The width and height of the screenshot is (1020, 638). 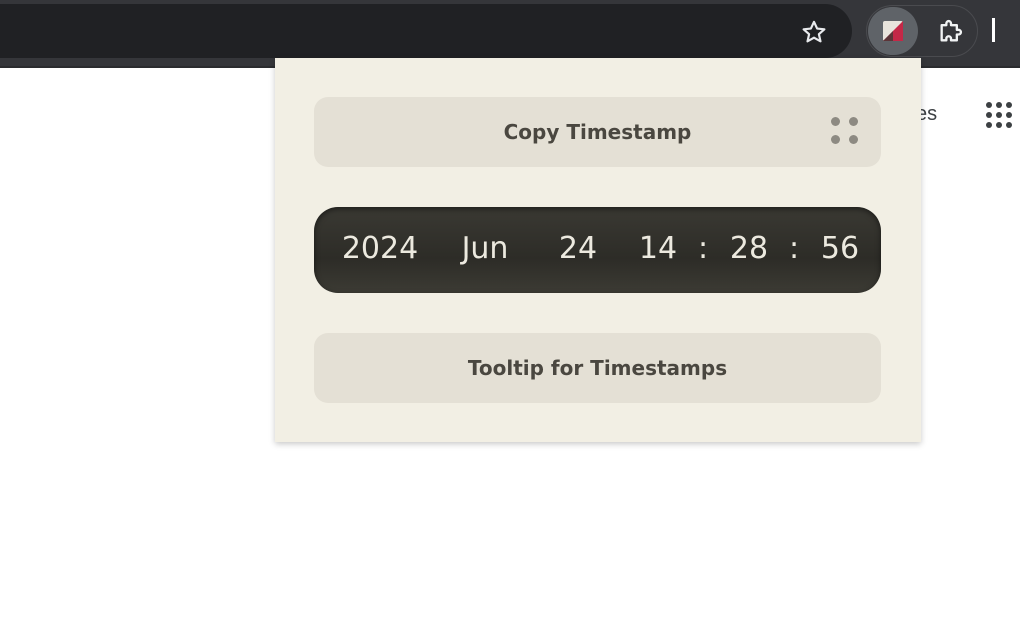 I want to click on star-outline-icon, so click(x=814, y=31).